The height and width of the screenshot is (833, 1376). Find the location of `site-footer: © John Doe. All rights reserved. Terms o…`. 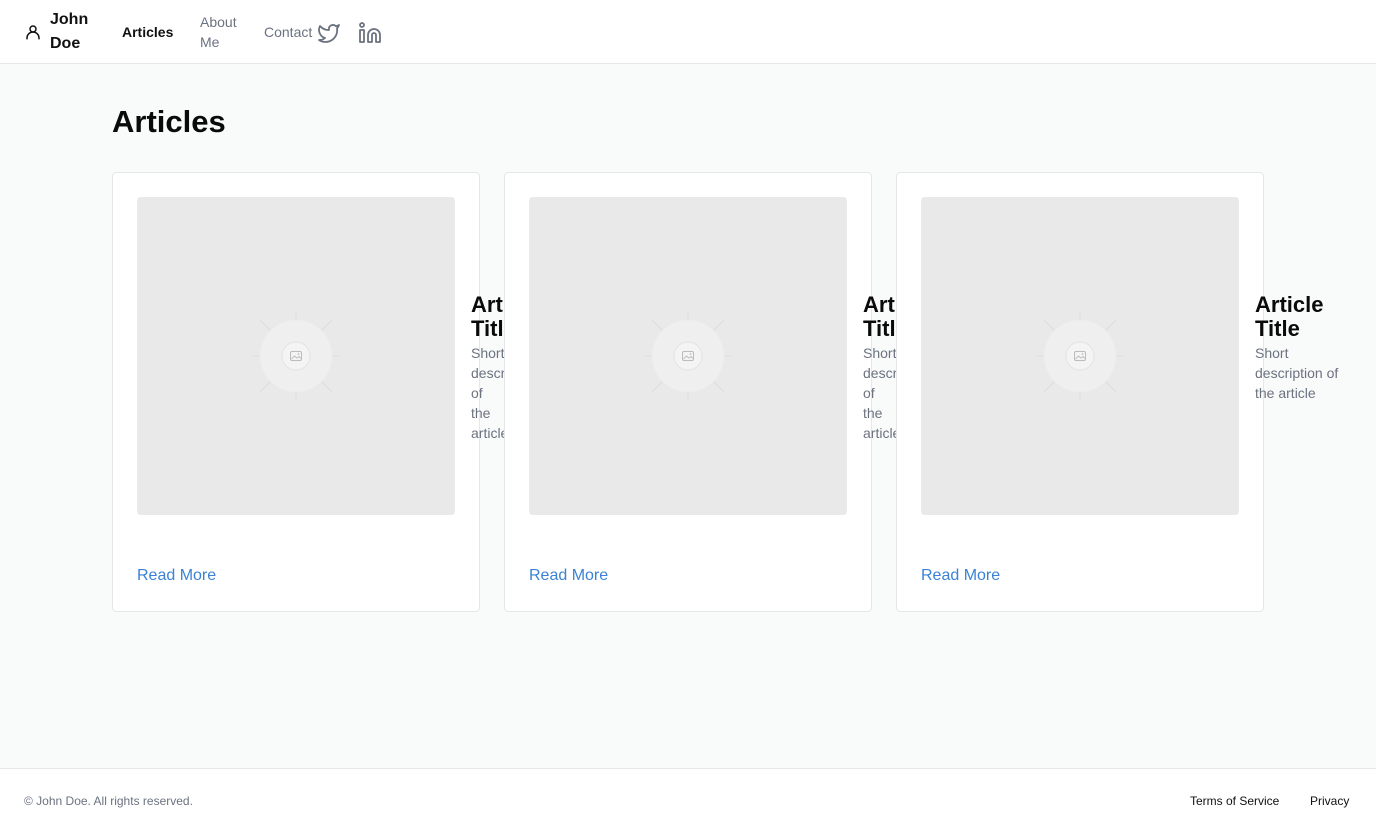

site-footer: © John Doe. All rights reserved. Terms o… is located at coordinates (688, 800).